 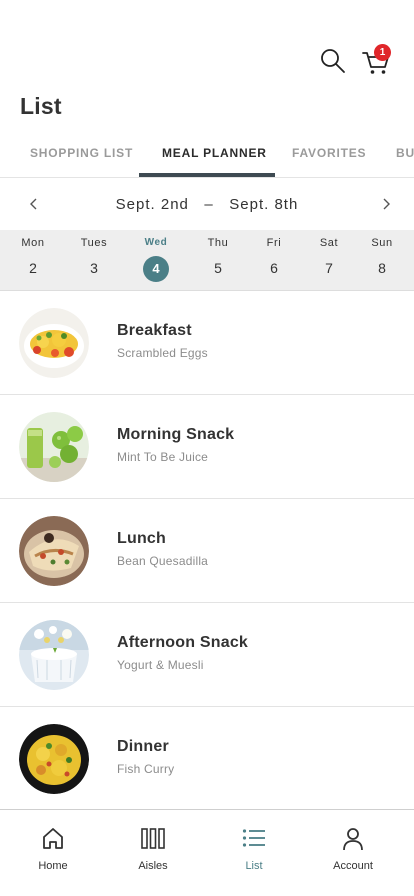 What do you see at coordinates (176, 434) in the screenshot?
I see `meal-title: Morning Snack` at bounding box center [176, 434].